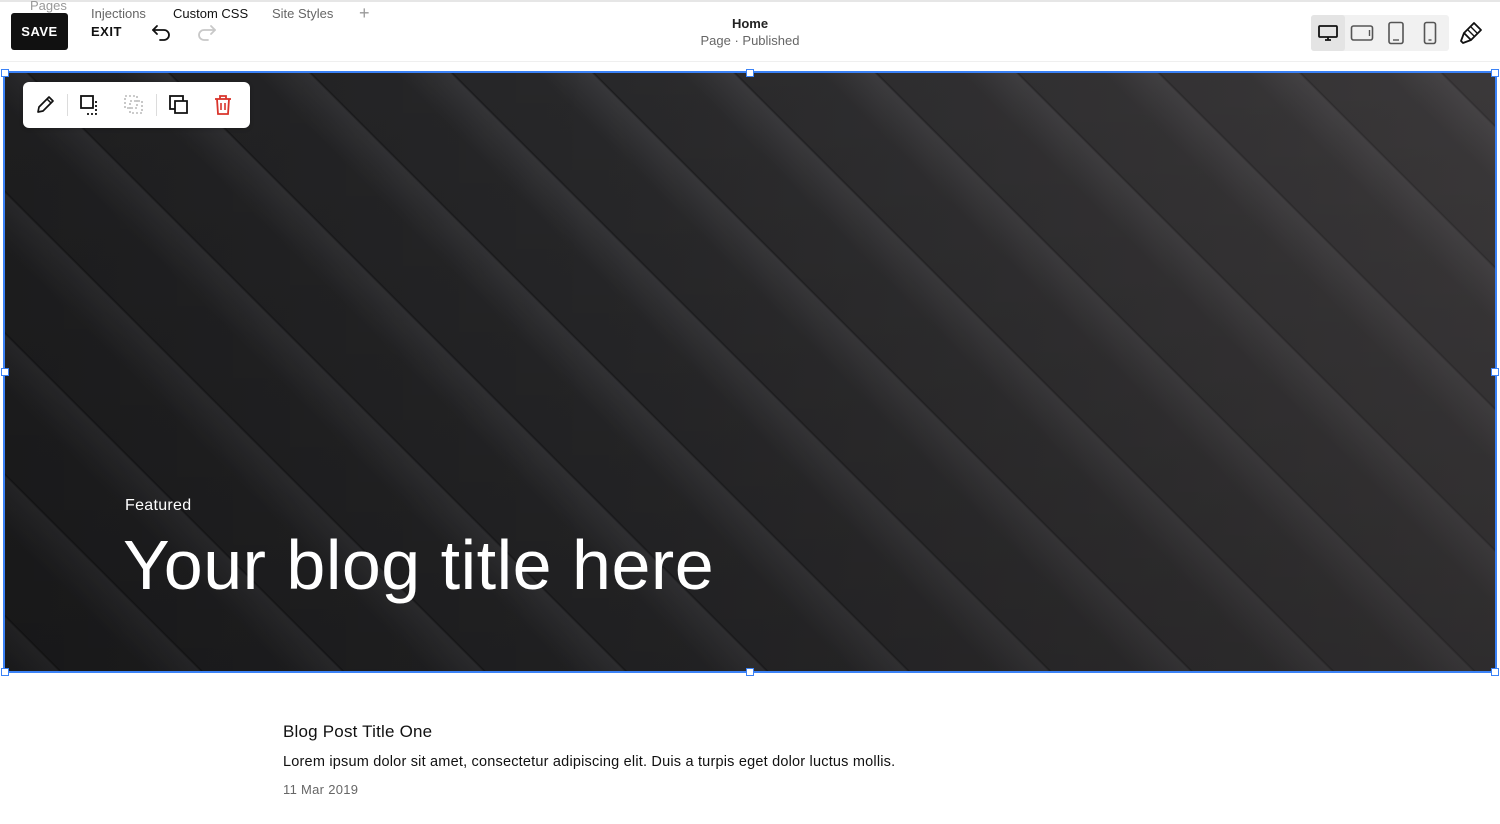  I want to click on tab-site-styles: Site Styles, so click(302, 13).